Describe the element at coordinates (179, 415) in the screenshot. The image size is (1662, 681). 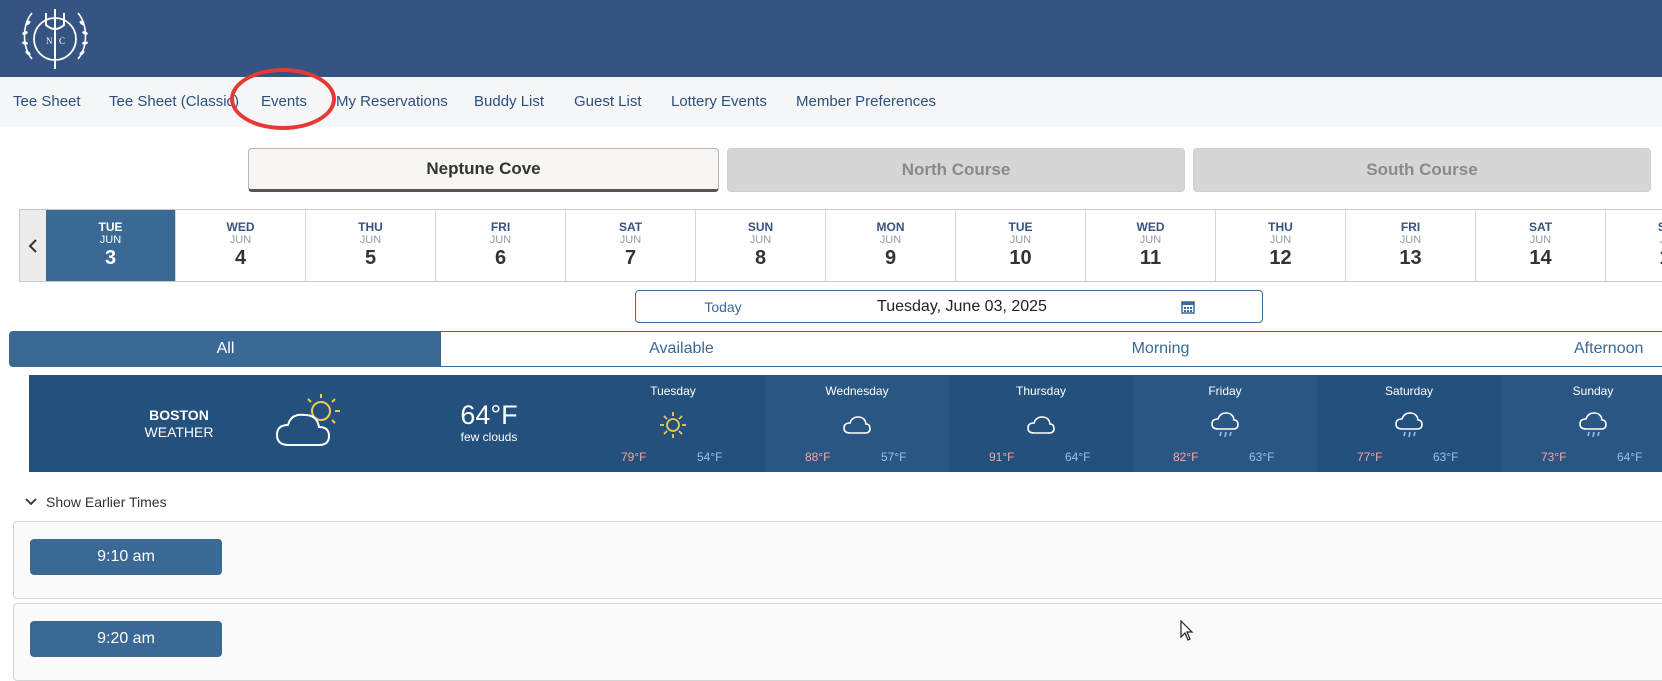
I see `city-name: BOSTON` at that location.